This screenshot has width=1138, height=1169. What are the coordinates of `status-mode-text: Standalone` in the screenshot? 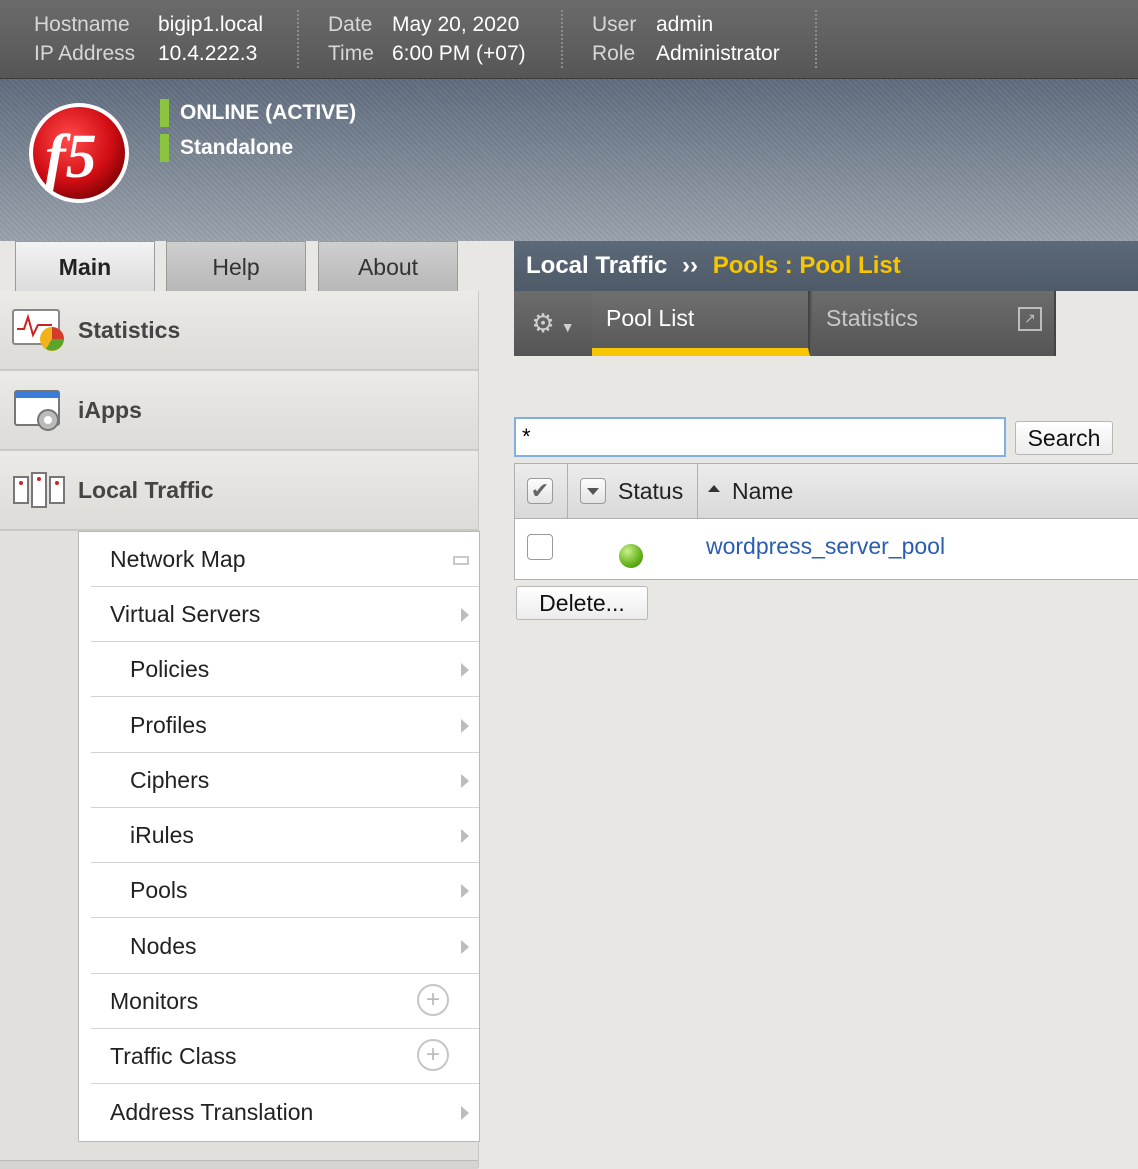 It's located at (237, 147).